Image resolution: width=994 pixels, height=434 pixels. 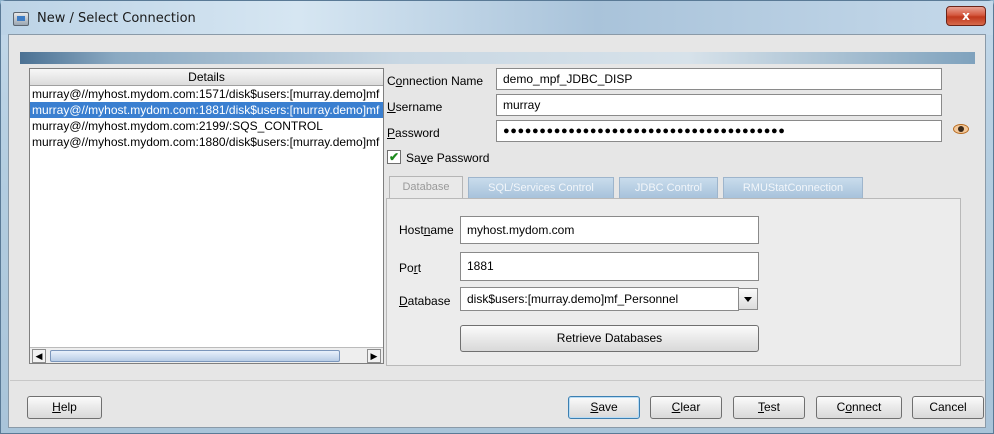 I want to click on tab-database: Database, so click(x=426, y=187).